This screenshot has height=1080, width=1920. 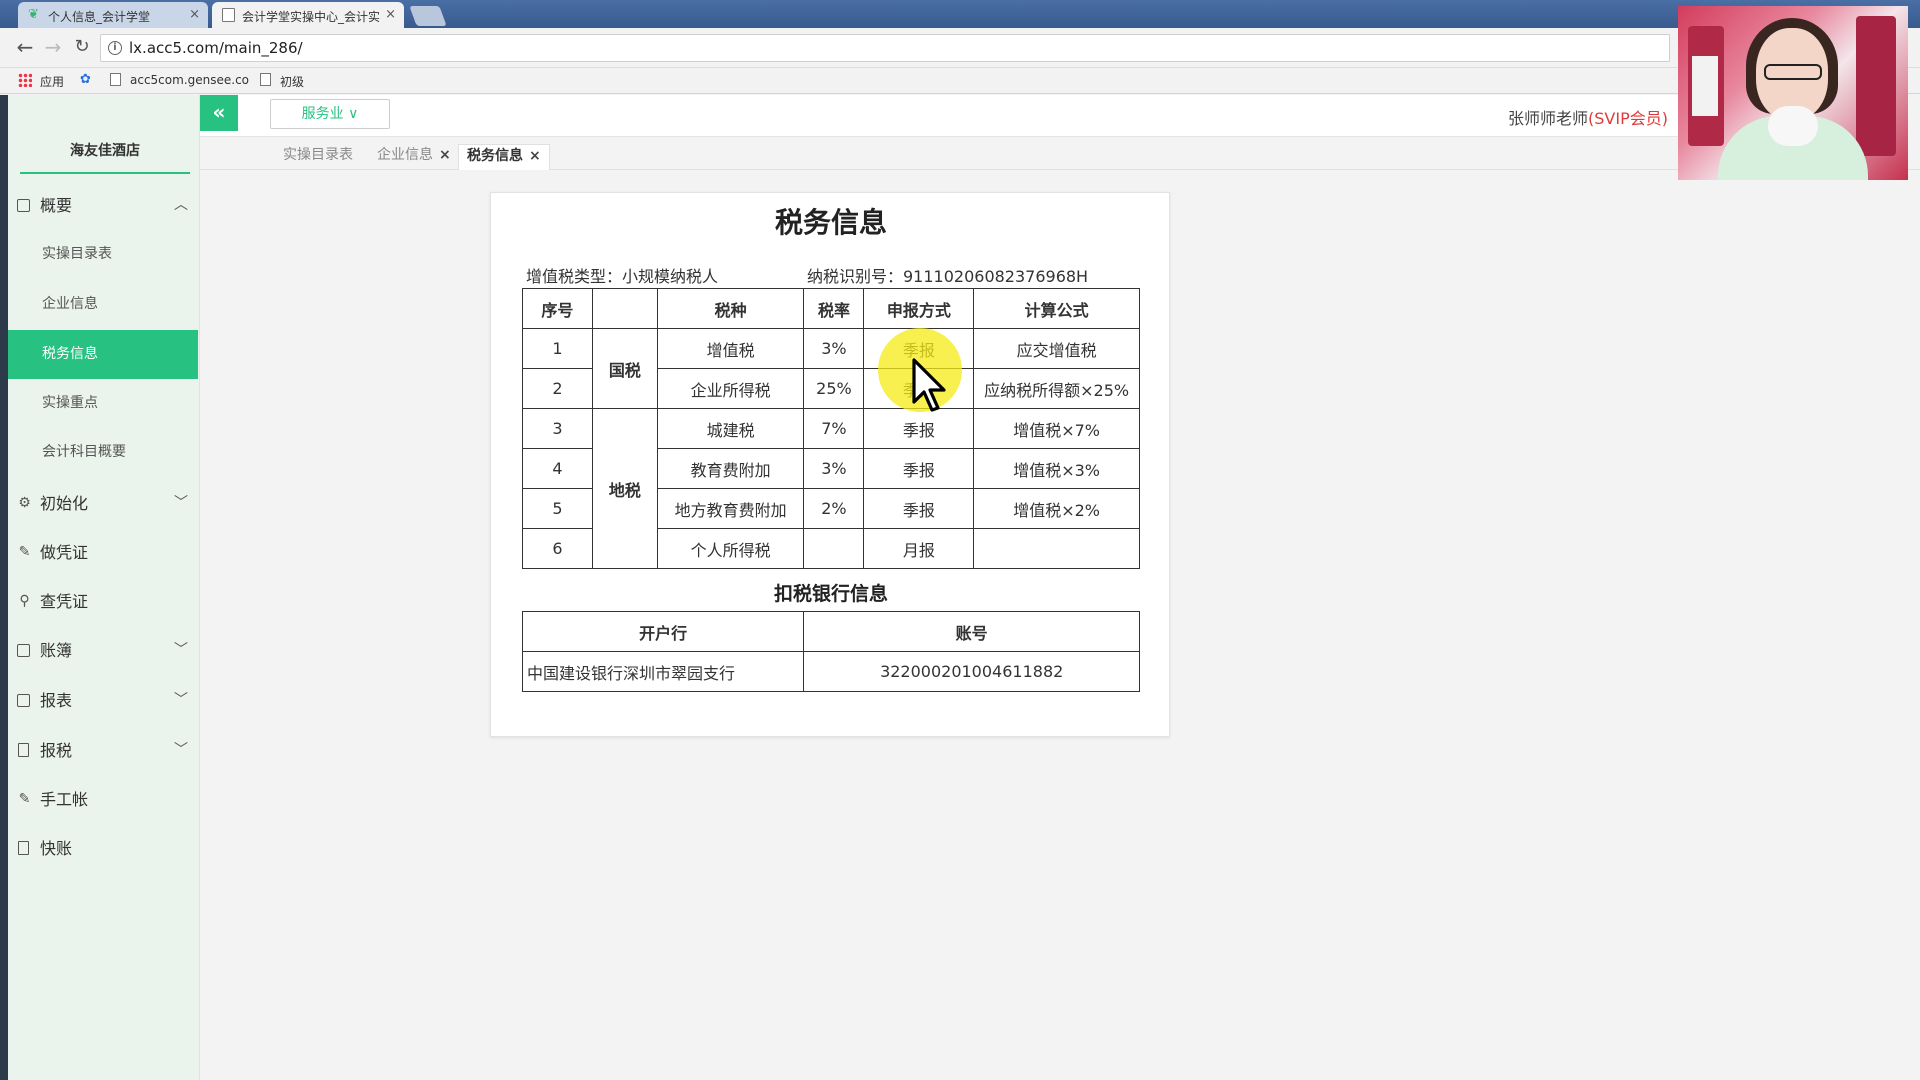 I want to click on sidebar-item-label: 查凭证, so click(x=64, y=601).